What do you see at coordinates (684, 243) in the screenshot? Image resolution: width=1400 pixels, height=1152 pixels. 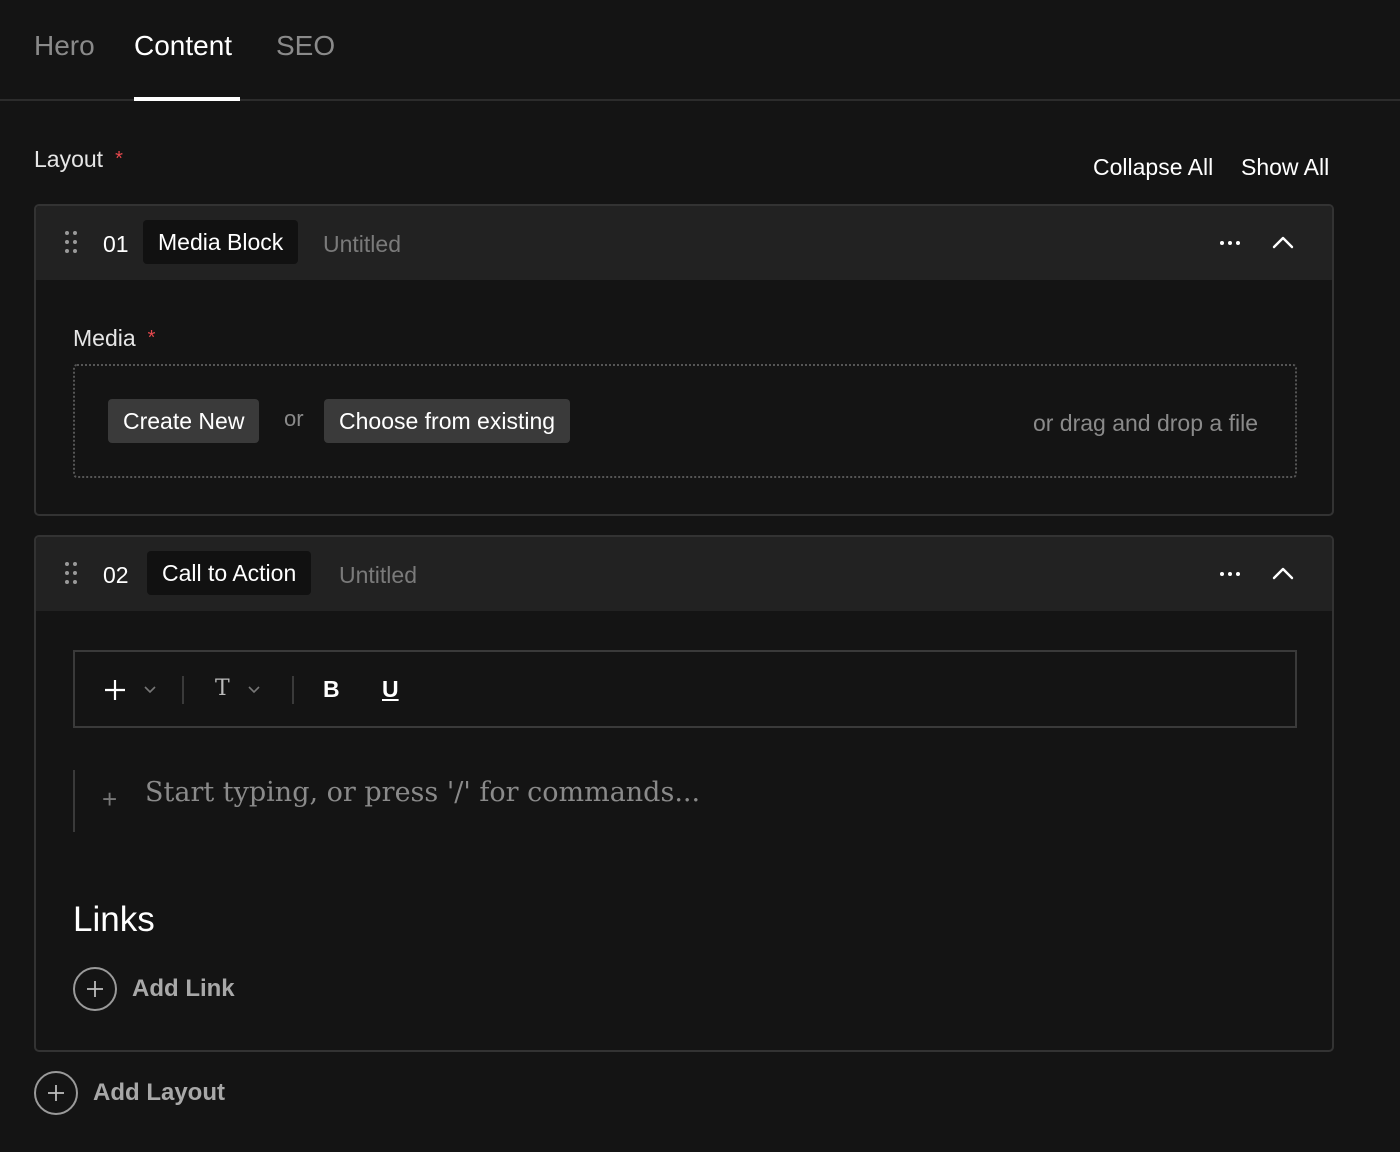 I see `block-header: 01 Media Block Untitled` at bounding box center [684, 243].